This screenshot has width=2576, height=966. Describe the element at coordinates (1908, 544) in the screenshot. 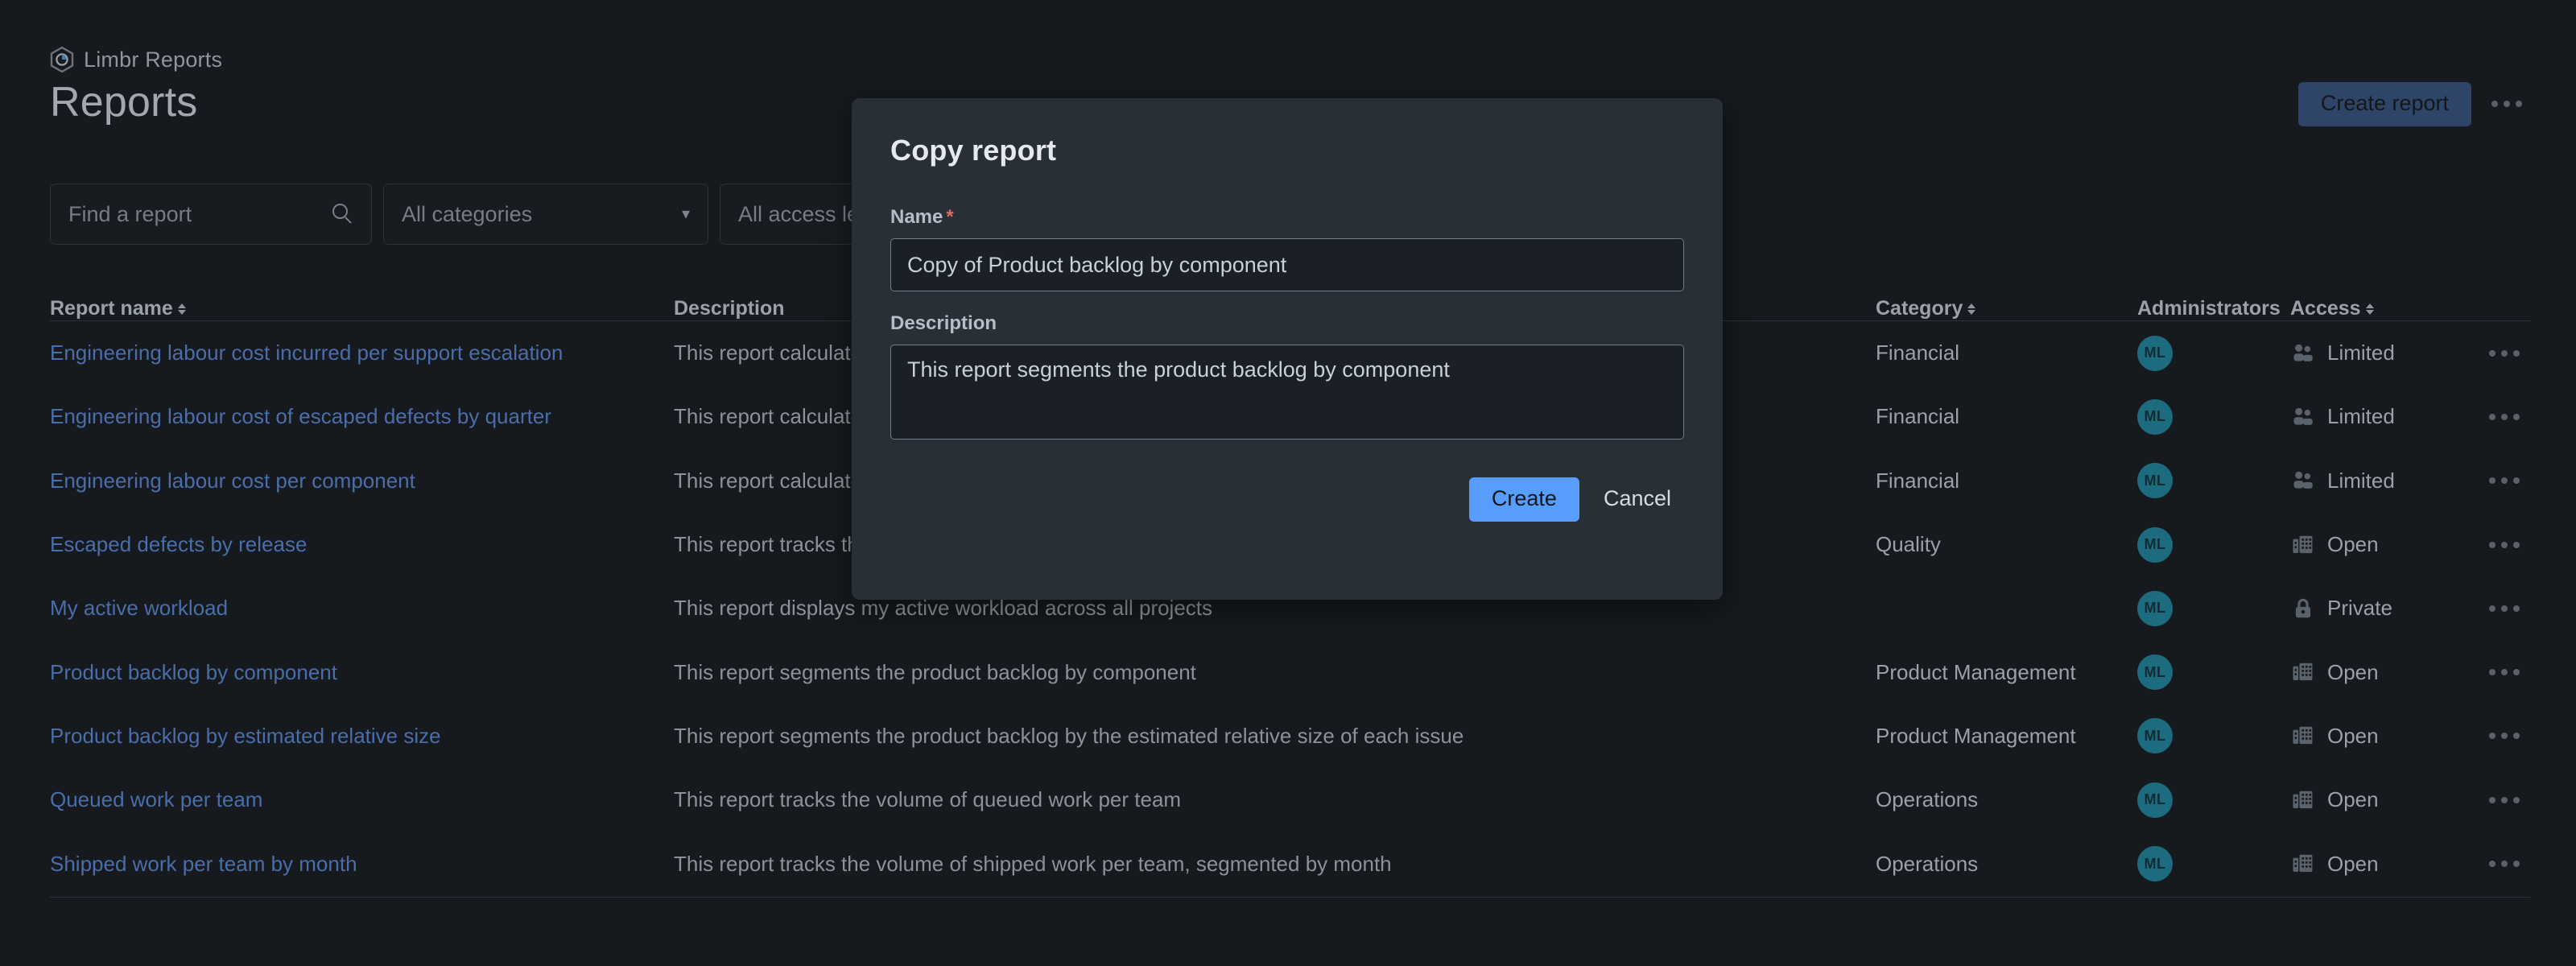

I see `report-category-cell: Quality` at that location.